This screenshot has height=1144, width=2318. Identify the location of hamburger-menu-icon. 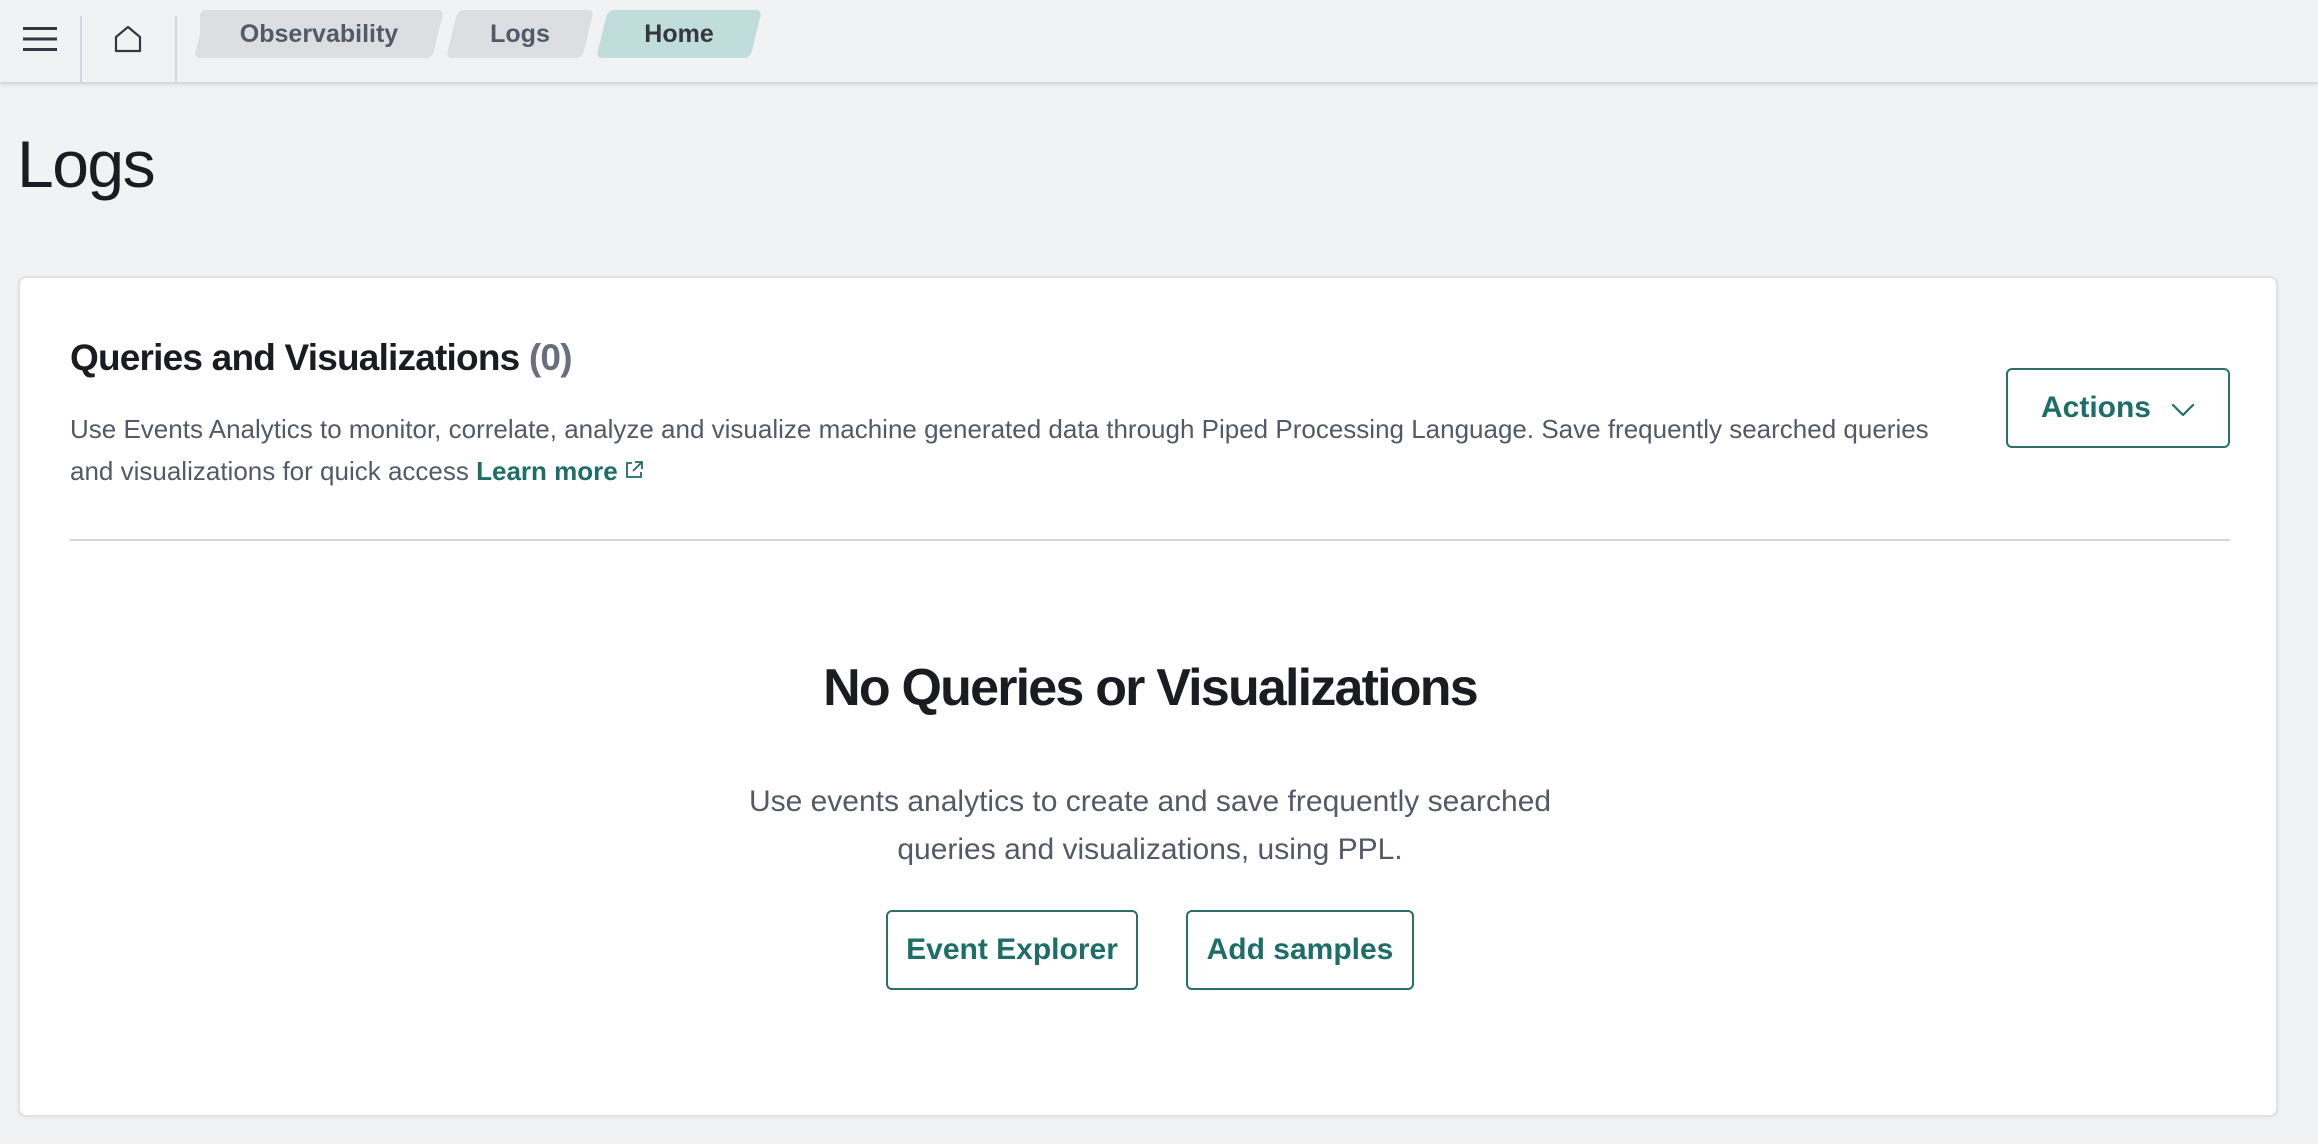
(40, 41).